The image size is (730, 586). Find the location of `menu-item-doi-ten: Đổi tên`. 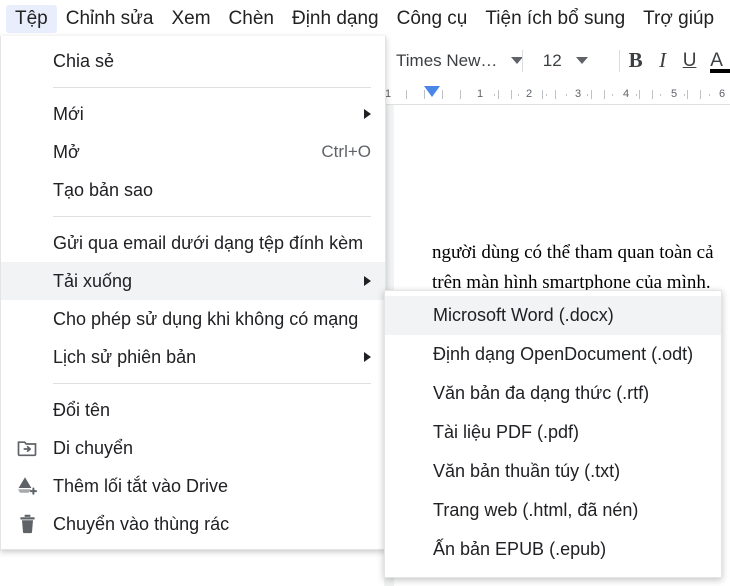

menu-item-doi-ten: Đổi tên is located at coordinates (193, 410).